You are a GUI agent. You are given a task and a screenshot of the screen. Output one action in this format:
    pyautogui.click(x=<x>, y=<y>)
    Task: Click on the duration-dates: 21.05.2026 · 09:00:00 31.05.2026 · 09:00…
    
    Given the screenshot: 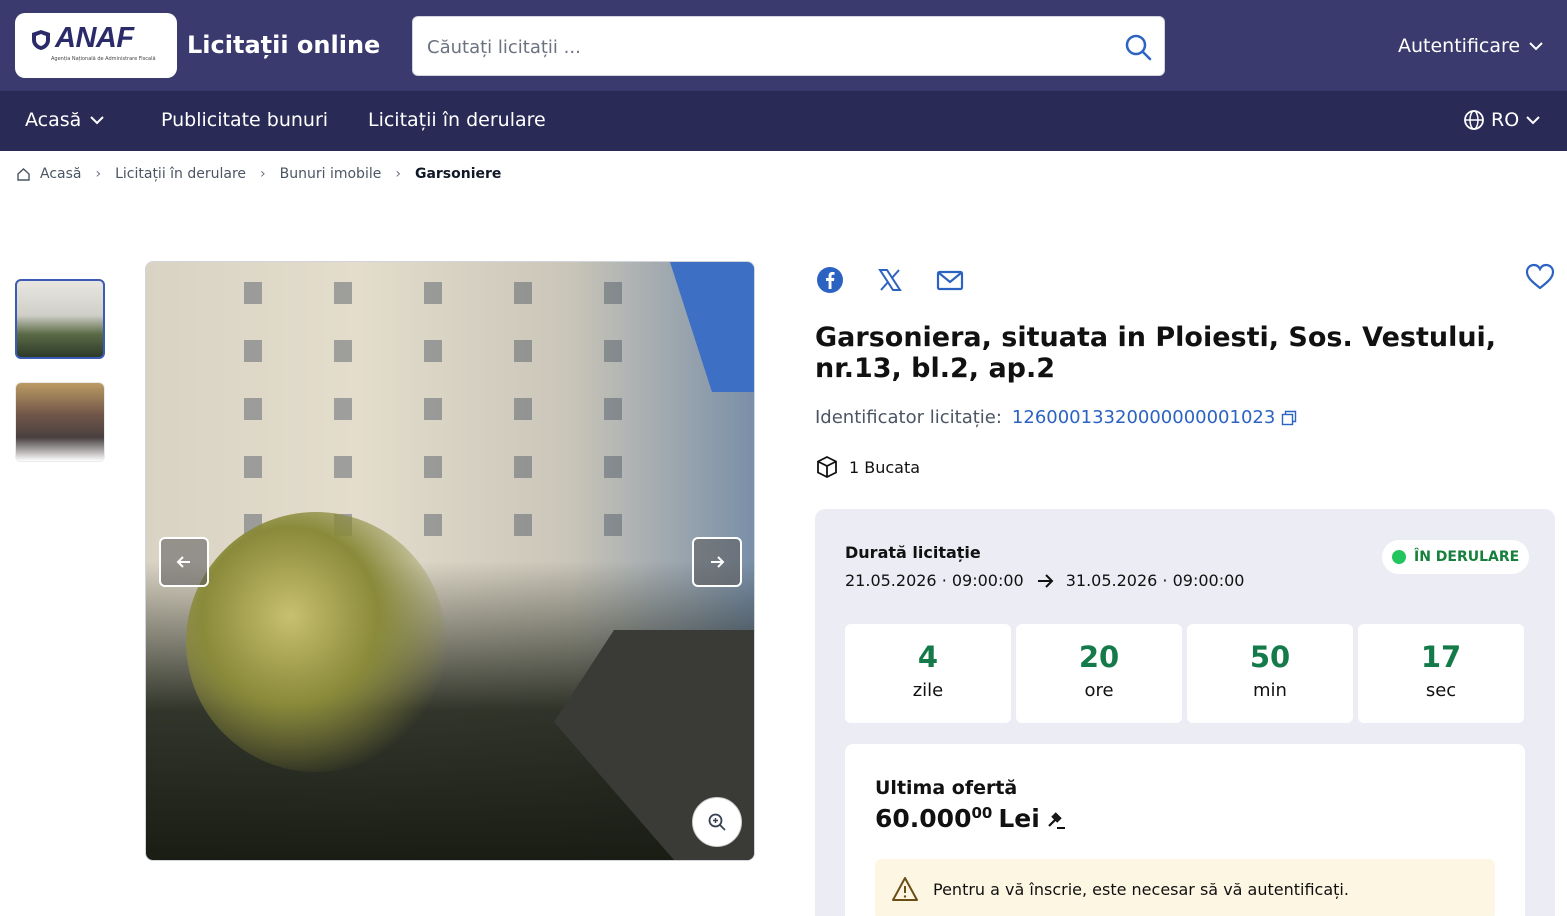 What is the action you would take?
    pyautogui.click(x=1044, y=580)
    